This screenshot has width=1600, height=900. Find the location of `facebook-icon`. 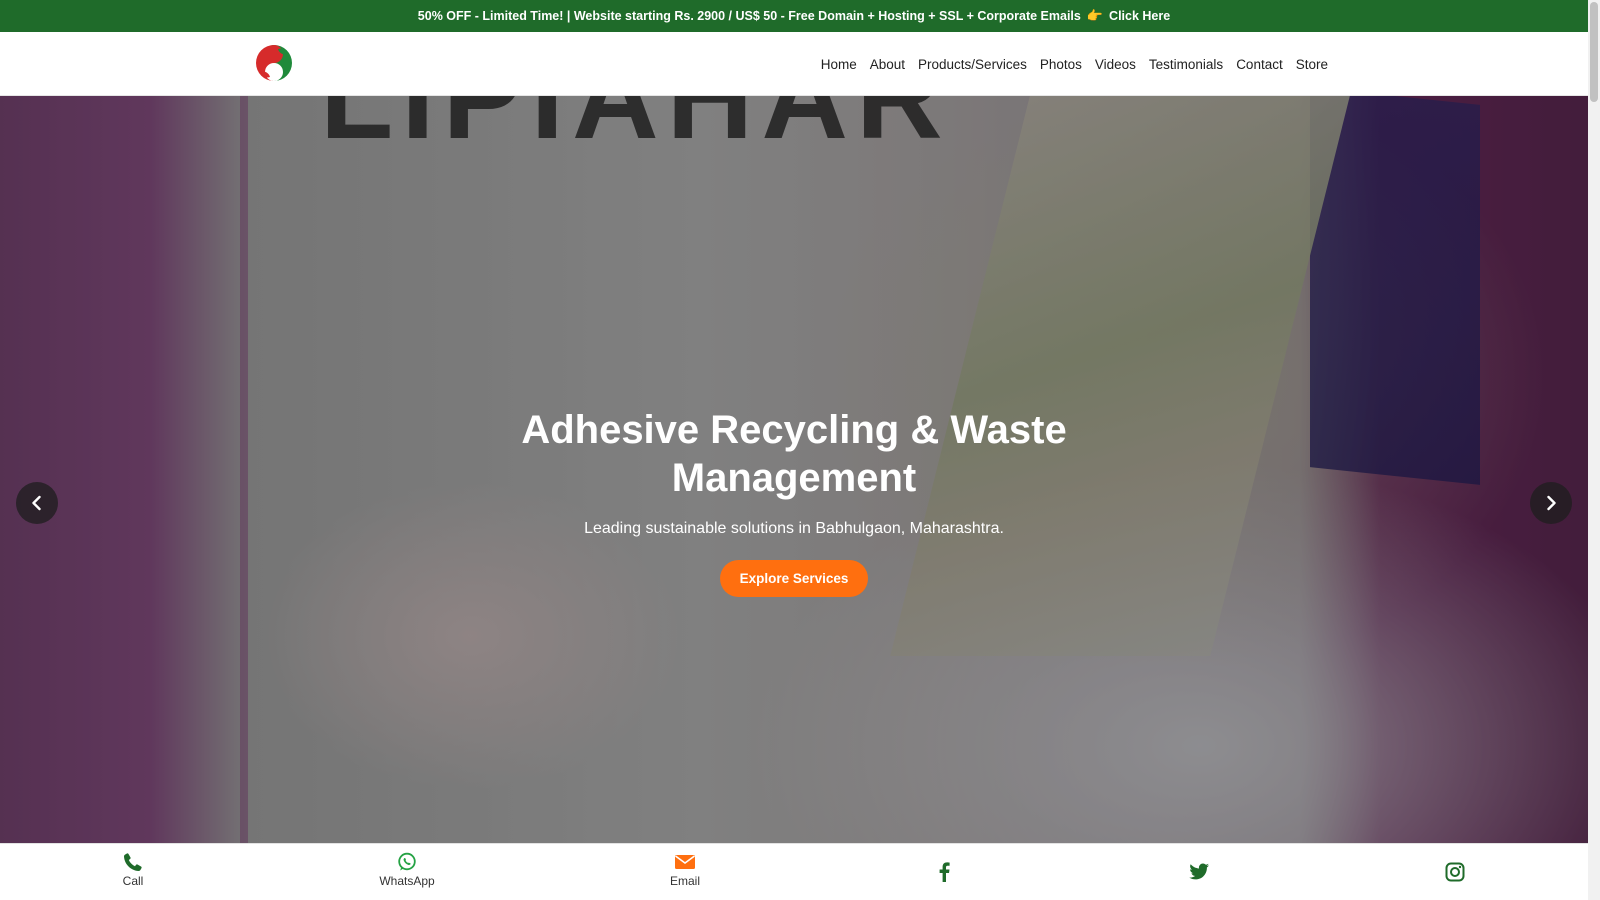

facebook-icon is located at coordinates (944, 872).